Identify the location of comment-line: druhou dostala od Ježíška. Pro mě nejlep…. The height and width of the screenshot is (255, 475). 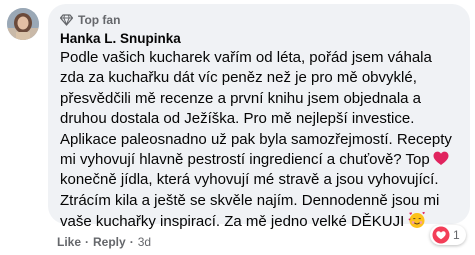
(237, 119).